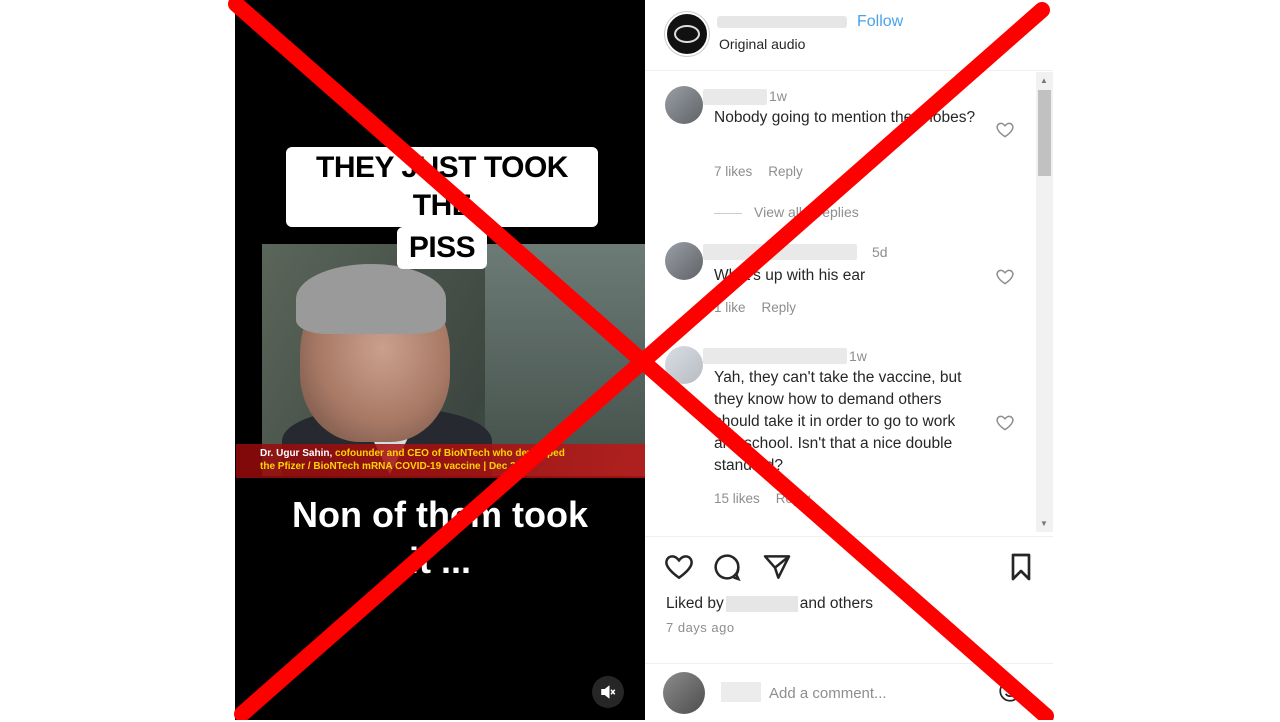 The image size is (1280, 722). What do you see at coordinates (806, 212) in the screenshot?
I see `view-replies-label: View all 1 replies` at bounding box center [806, 212].